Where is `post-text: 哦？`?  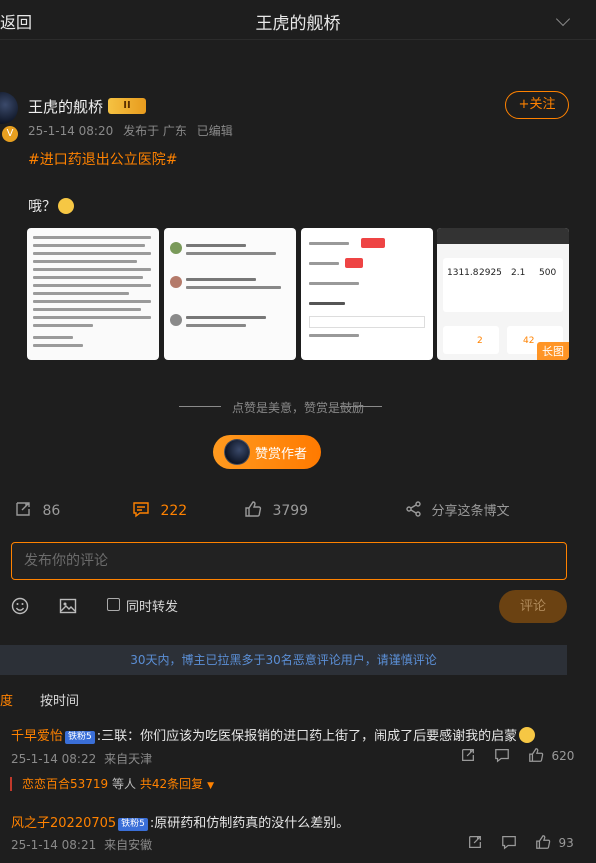
post-text: 哦？ is located at coordinates (51, 206).